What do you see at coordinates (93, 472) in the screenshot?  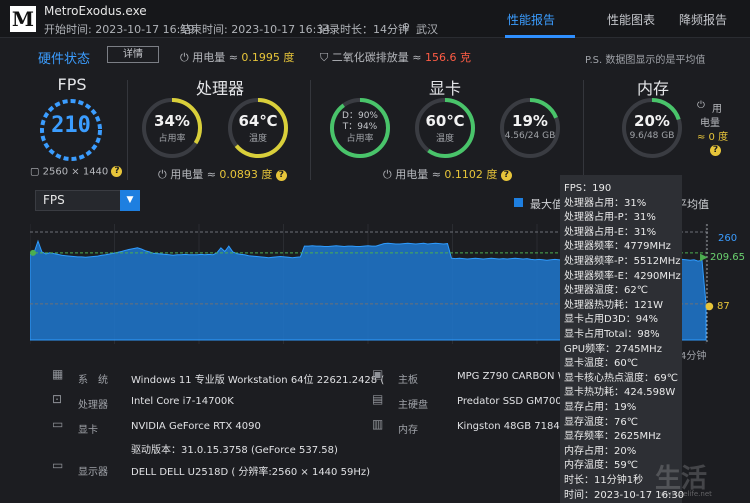 I see `monitor-label: 显示器` at bounding box center [93, 472].